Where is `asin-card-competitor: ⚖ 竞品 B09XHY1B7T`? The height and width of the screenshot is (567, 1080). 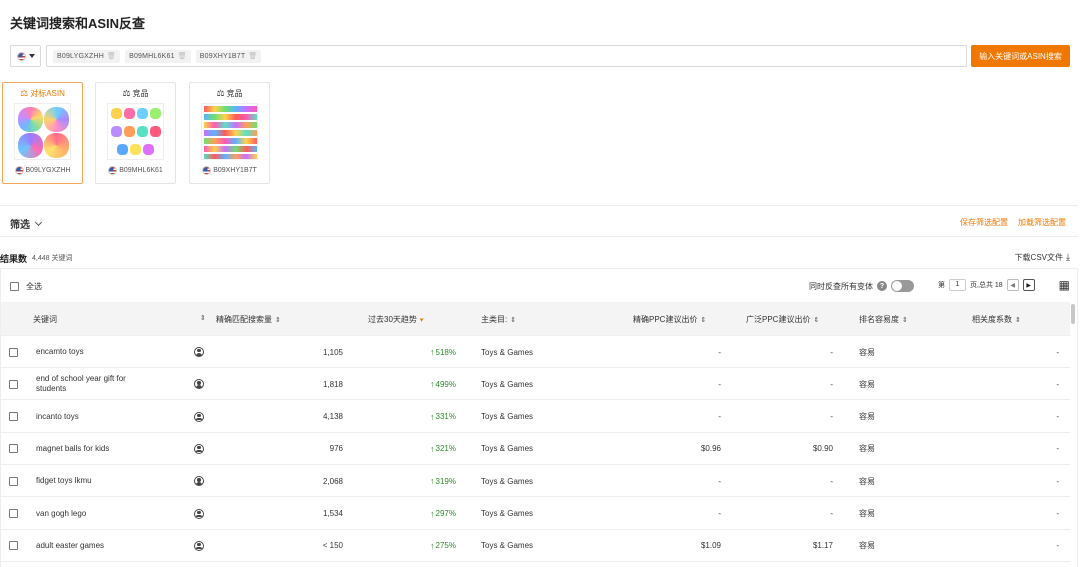
asin-card-competitor: ⚖ 竞品 B09XHY1B7T is located at coordinates (229, 133).